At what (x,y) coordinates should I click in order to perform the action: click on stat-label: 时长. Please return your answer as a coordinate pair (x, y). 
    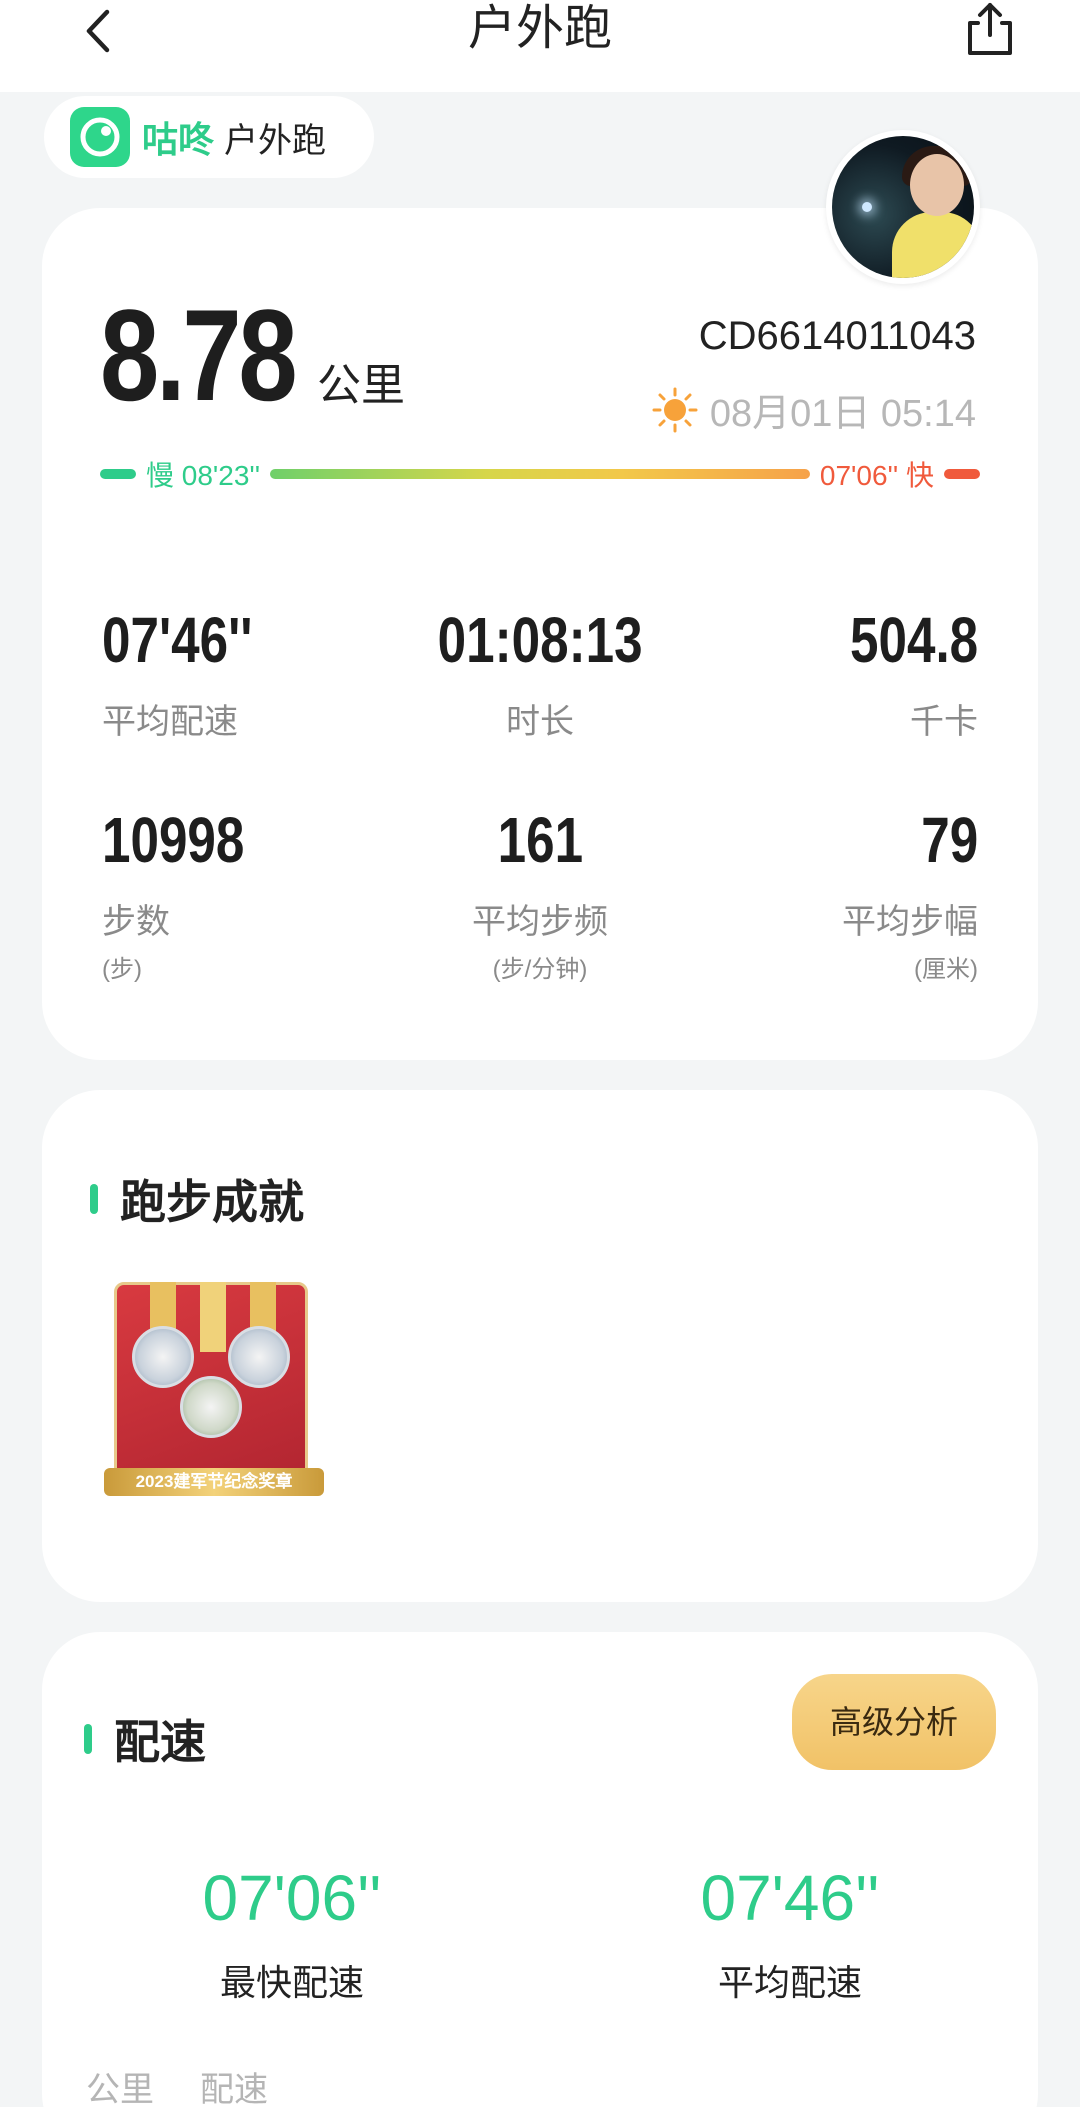
    Looking at the image, I should click on (540, 722).